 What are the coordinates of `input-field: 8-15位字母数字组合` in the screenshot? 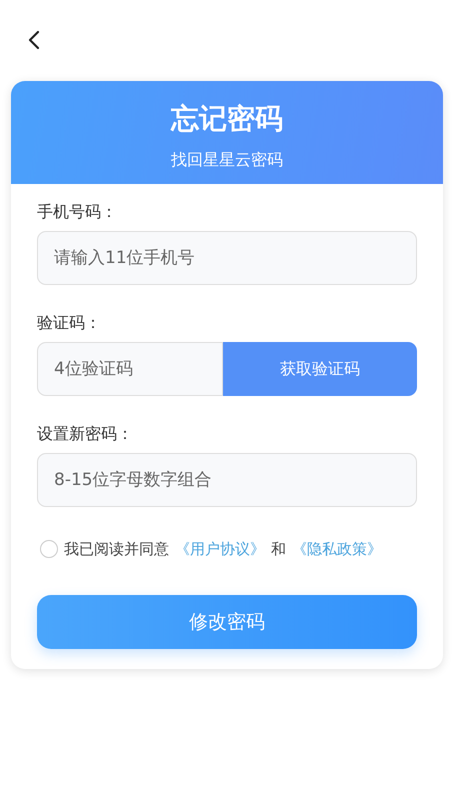 It's located at (227, 480).